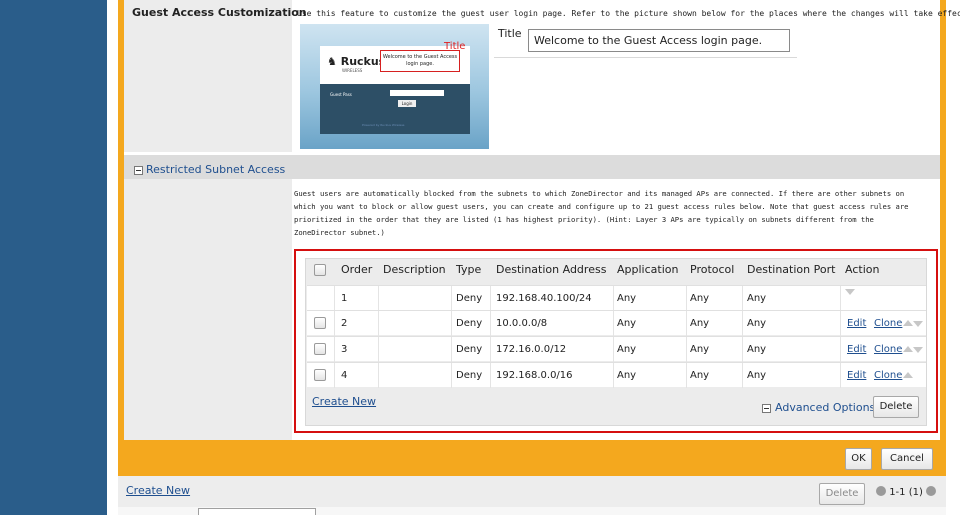  What do you see at coordinates (953, 257) in the screenshot?
I see `right-margin` at bounding box center [953, 257].